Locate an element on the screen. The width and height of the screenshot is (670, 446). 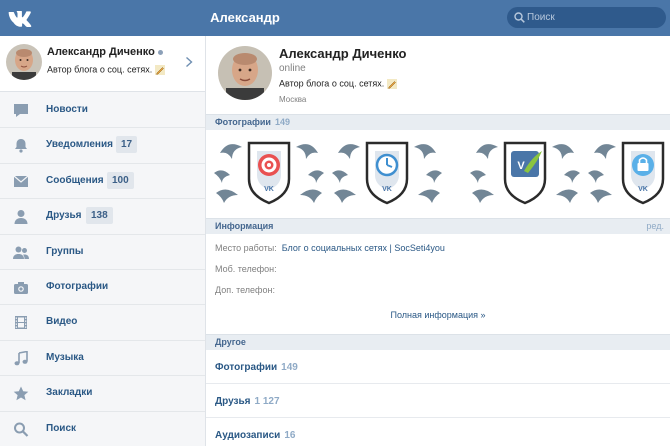
other-row-photos: Фотографии 149 is located at coordinates (438, 367).